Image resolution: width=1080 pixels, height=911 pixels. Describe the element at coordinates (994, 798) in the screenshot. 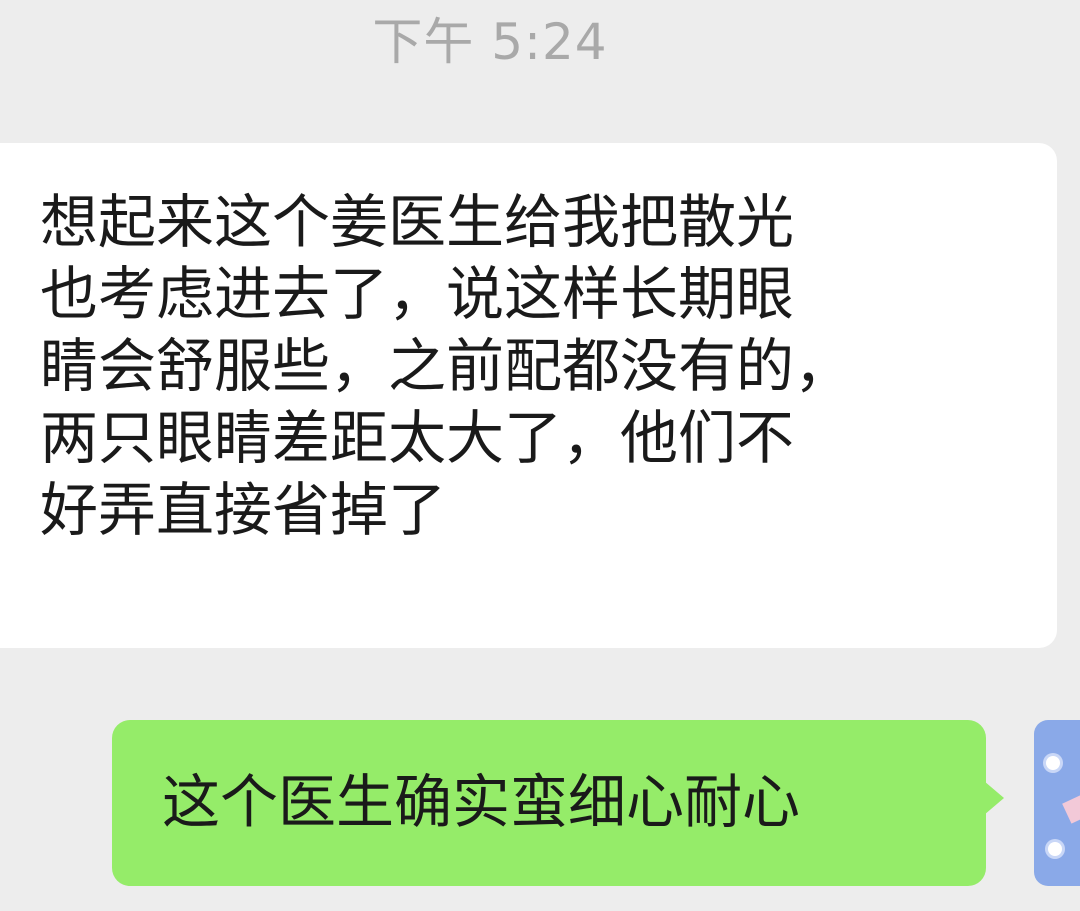

I see `outgoing-bubble-tail` at that location.